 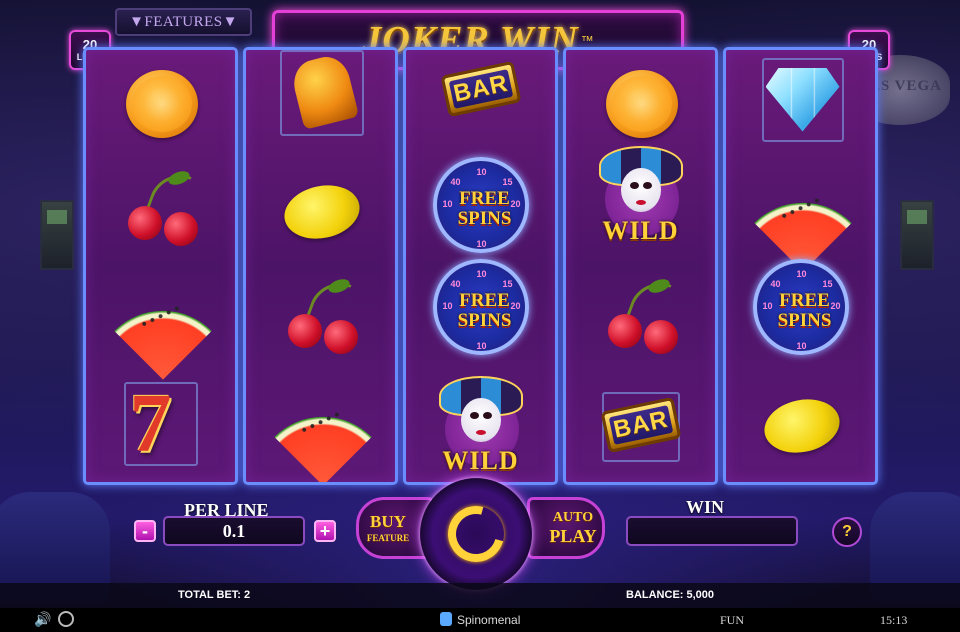 I want to click on symbol-seven: 7, so click(x=160, y=424).